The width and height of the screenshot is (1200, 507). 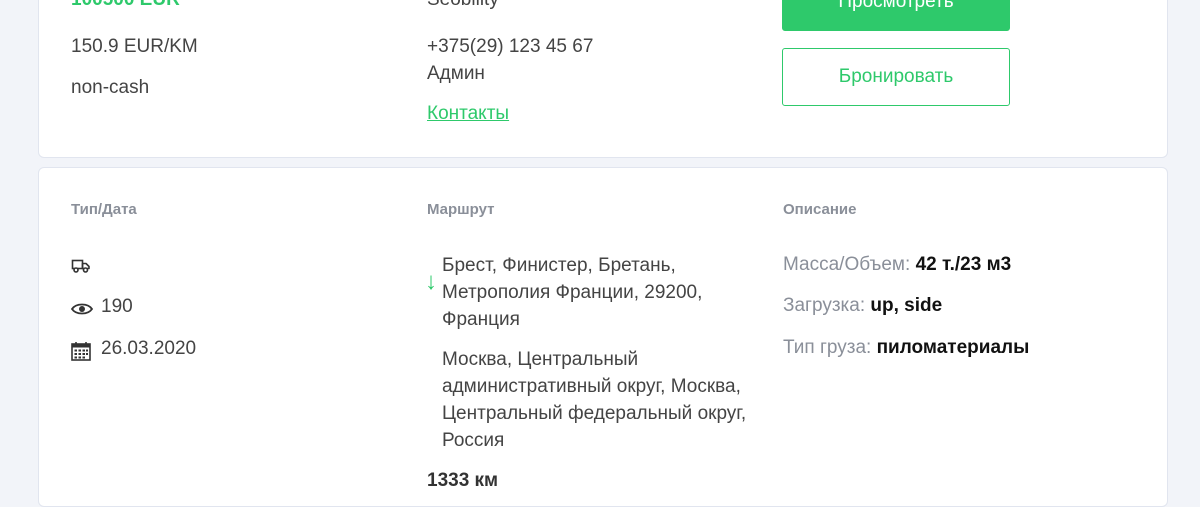 I want to click on cargo-type-value: пиломатериалы, so click(x=953, y=347).